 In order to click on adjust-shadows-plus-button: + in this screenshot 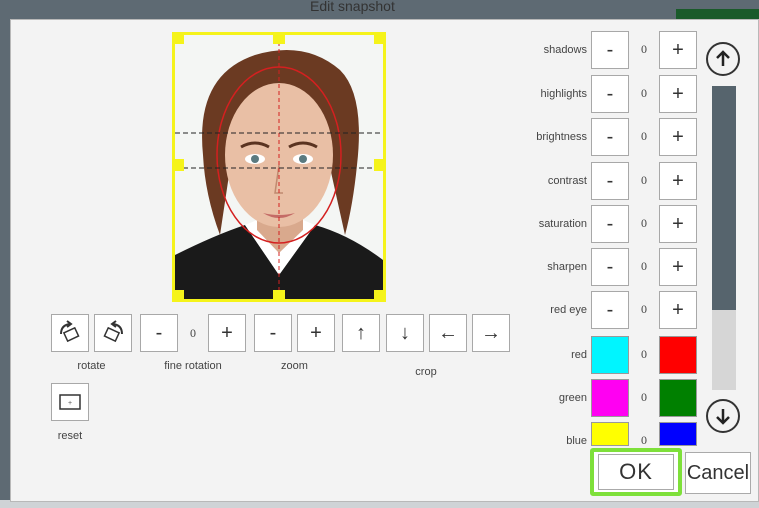, I will do `click(678, 50)`.